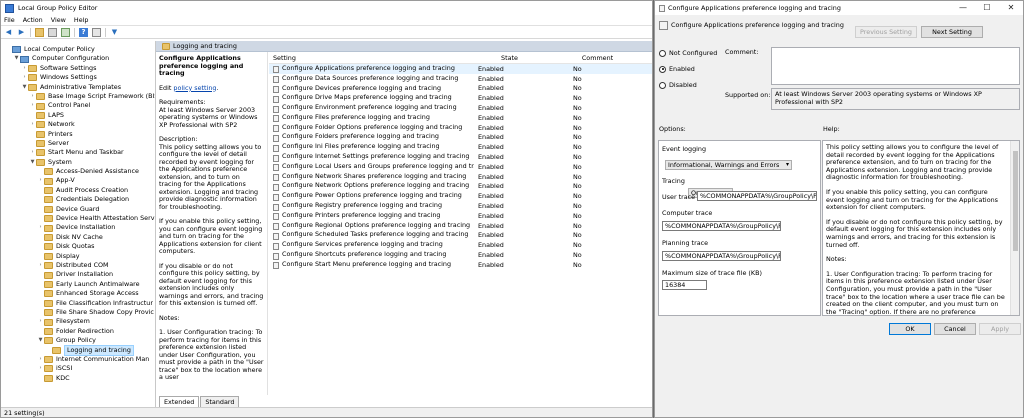 The image size is (1024, 418). Describe the element at coordinates (52, 32) in the screenshot. I see `properties-icon` at that location.